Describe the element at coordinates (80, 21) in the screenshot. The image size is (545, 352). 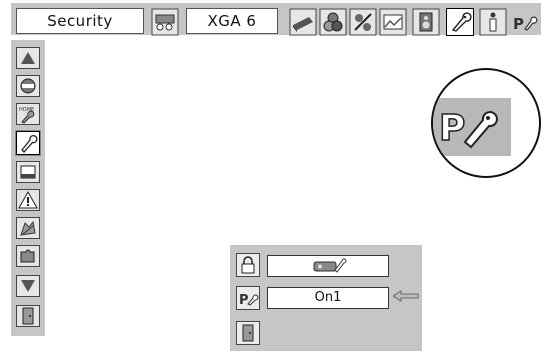
I see `menu-title: Security` at that location.